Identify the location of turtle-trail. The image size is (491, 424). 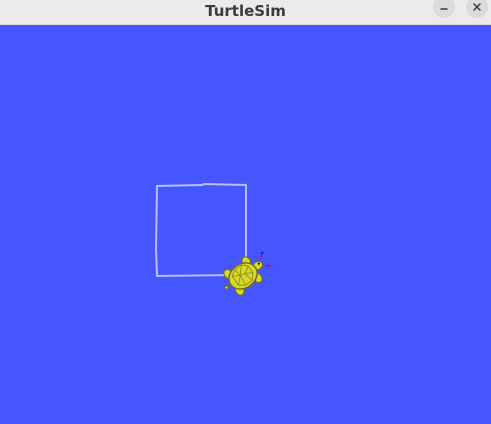
(200, 230).